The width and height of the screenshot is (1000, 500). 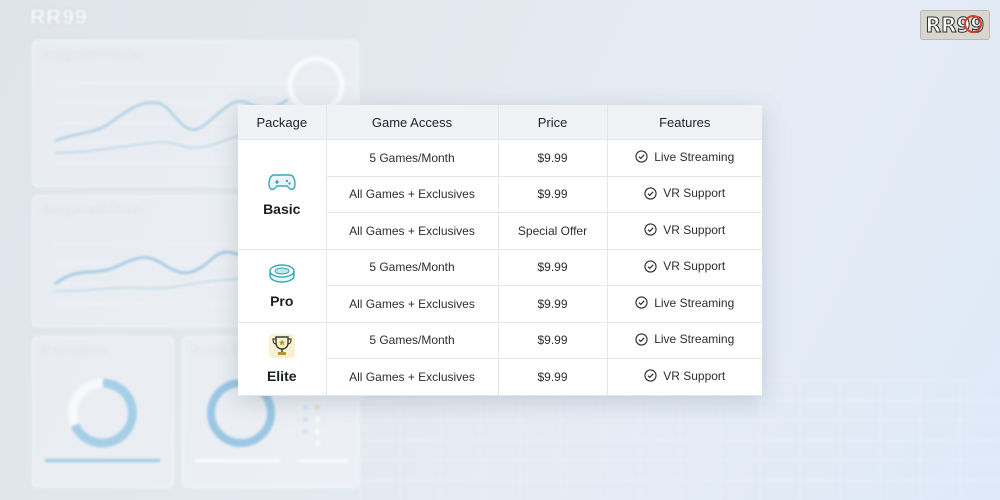 I want to click on background-brand: RR99, so click(x=59, y=17).